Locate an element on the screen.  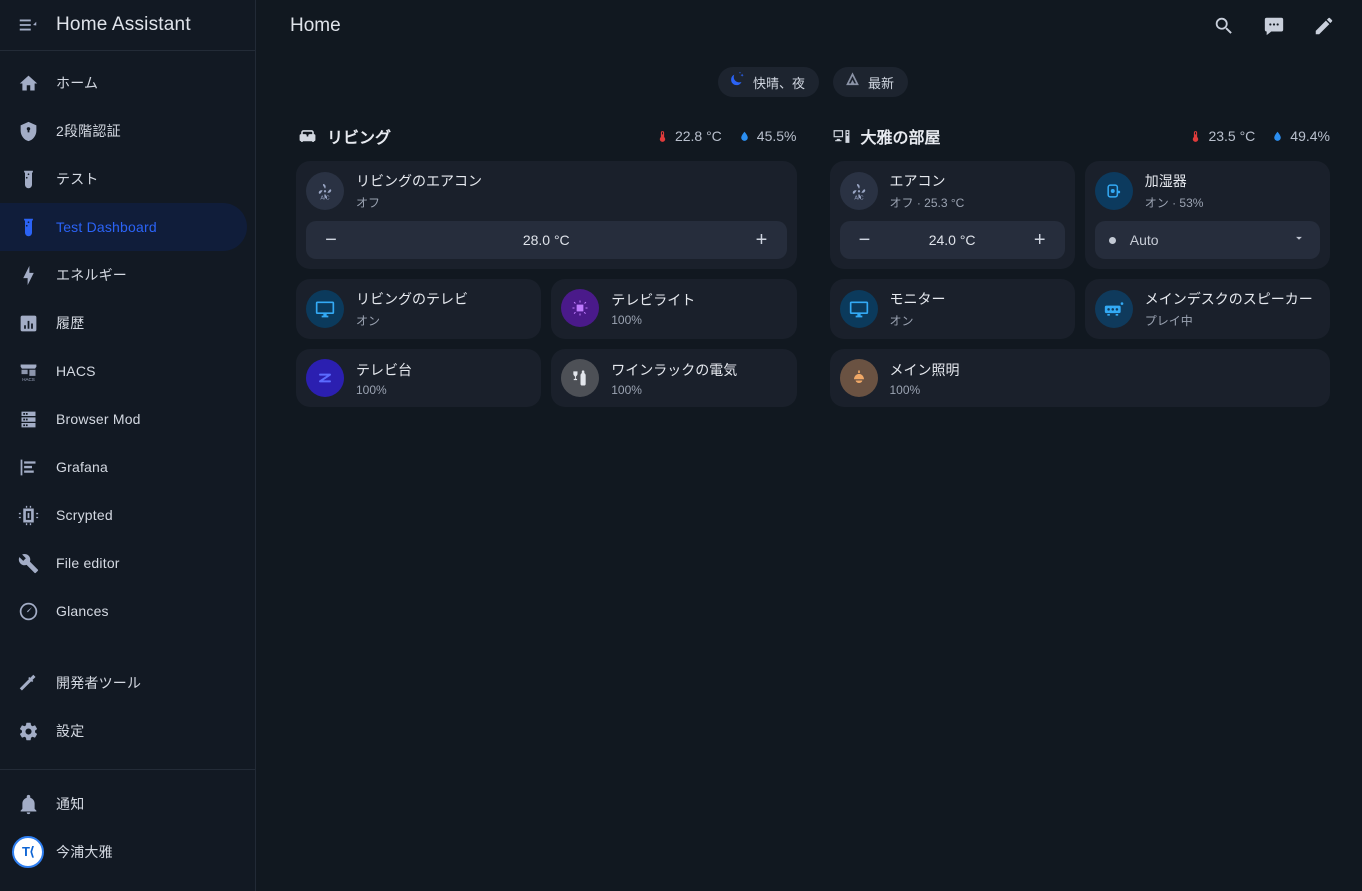
page-title: Home is located at coordinates (315, 25).